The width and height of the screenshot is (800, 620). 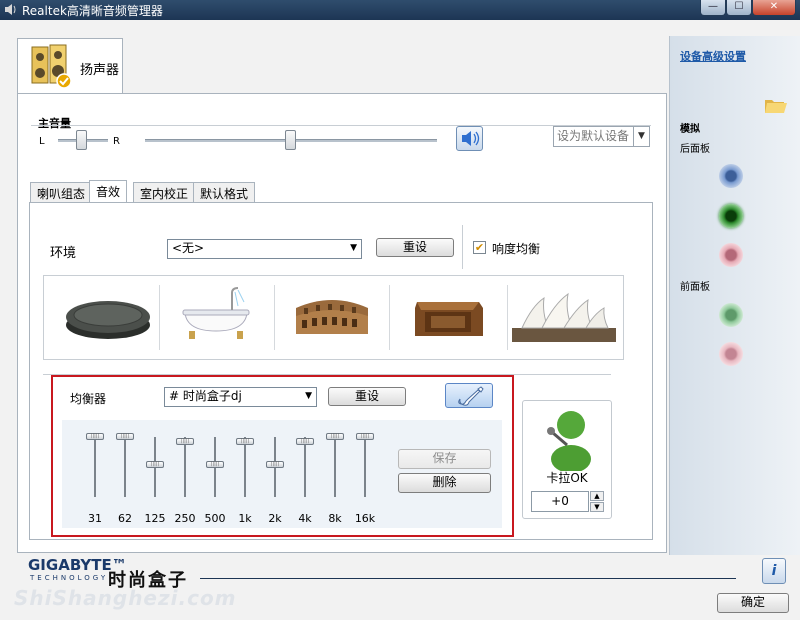 What do you see at coordinates (305, 467) in the screenshot?
I see `eq-track-4k` at bounding box center [305, 467].